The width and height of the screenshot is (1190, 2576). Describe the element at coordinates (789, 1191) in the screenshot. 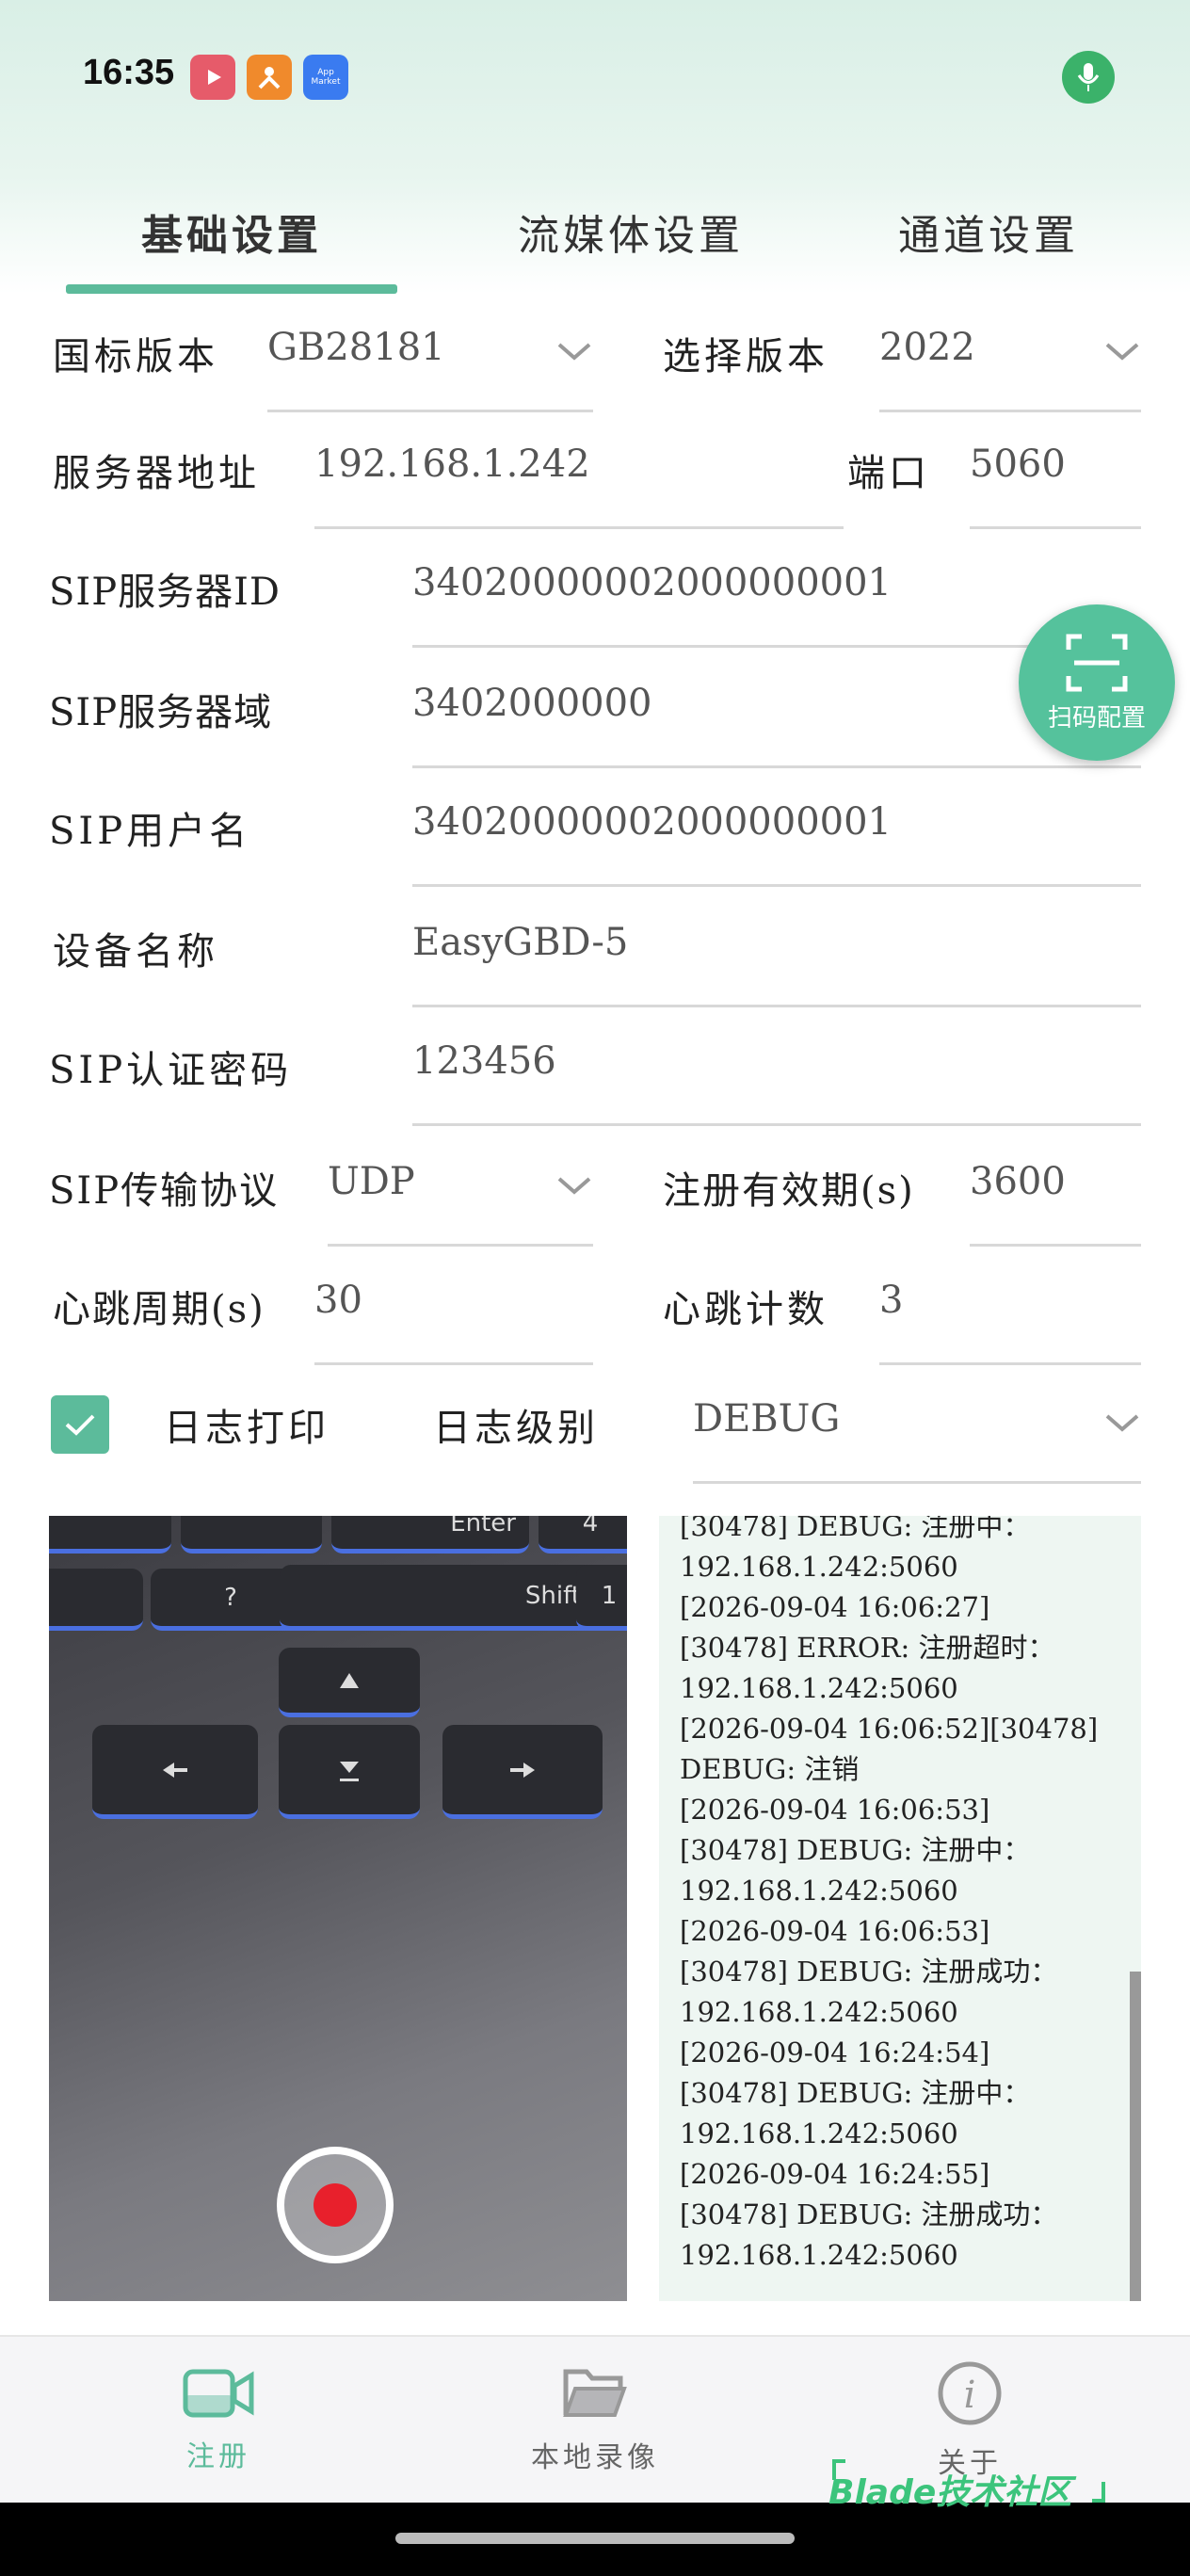

I see `registration-expiry-label: 注册有效期(s)` at that location.